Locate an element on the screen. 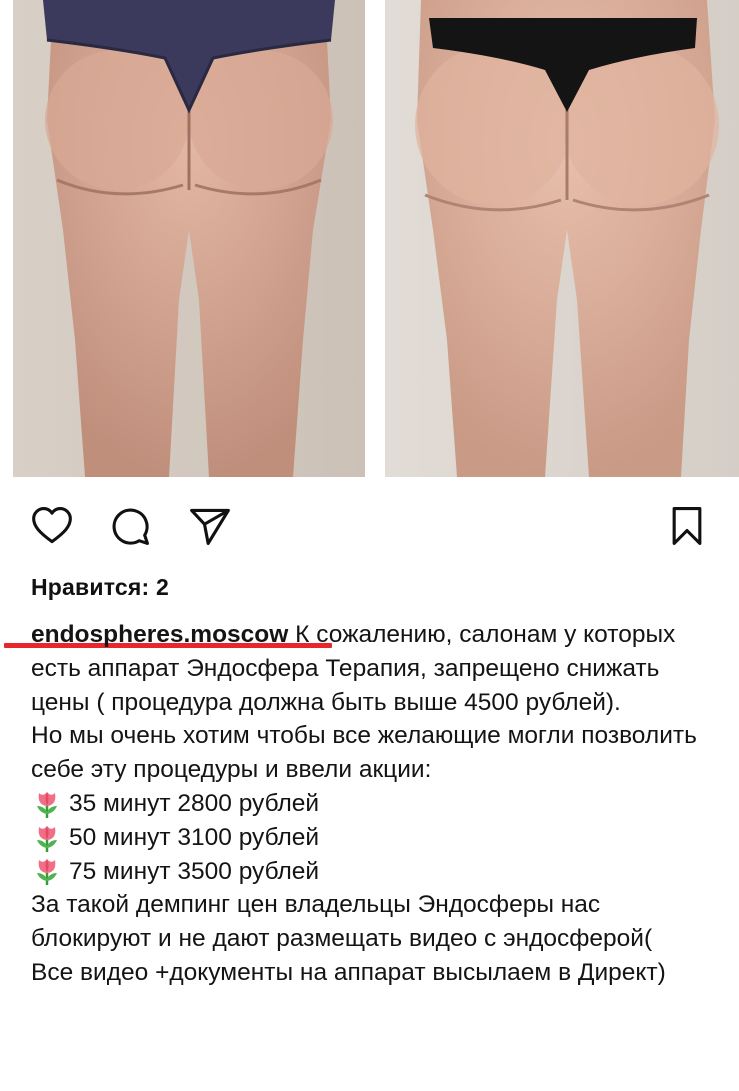  comment-button is located at coordinates (130, 526).